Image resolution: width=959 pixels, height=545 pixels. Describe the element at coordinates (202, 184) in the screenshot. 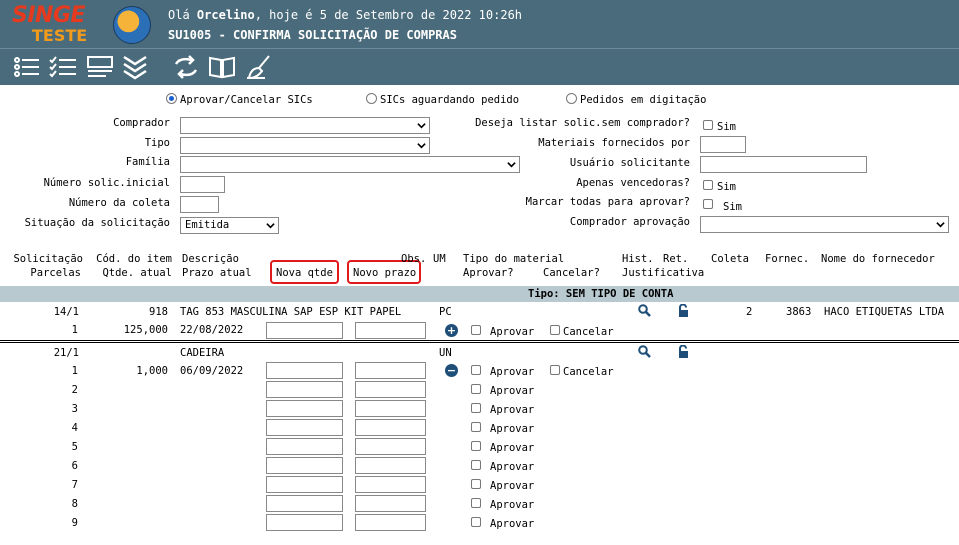

I see `numero-inicial-input` at that location.